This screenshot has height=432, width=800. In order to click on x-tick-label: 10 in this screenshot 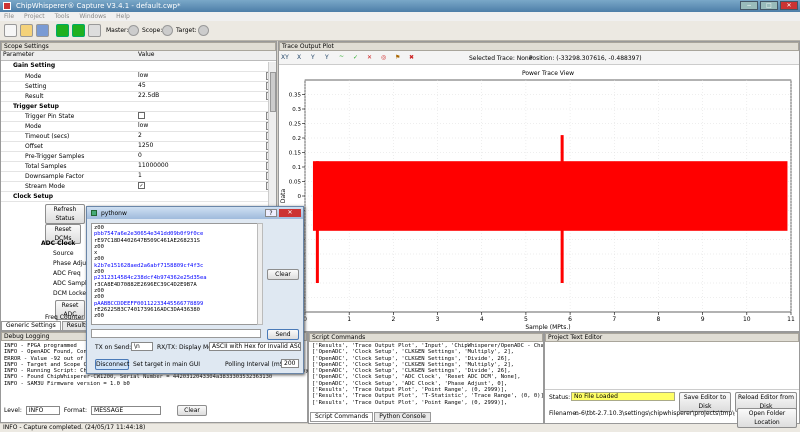, I will do `click(747, 319)`.